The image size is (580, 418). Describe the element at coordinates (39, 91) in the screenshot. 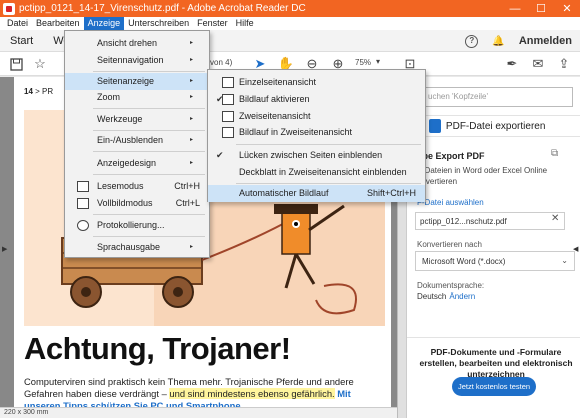

I see `page-breadcrumb: 14 > PR` at that location.